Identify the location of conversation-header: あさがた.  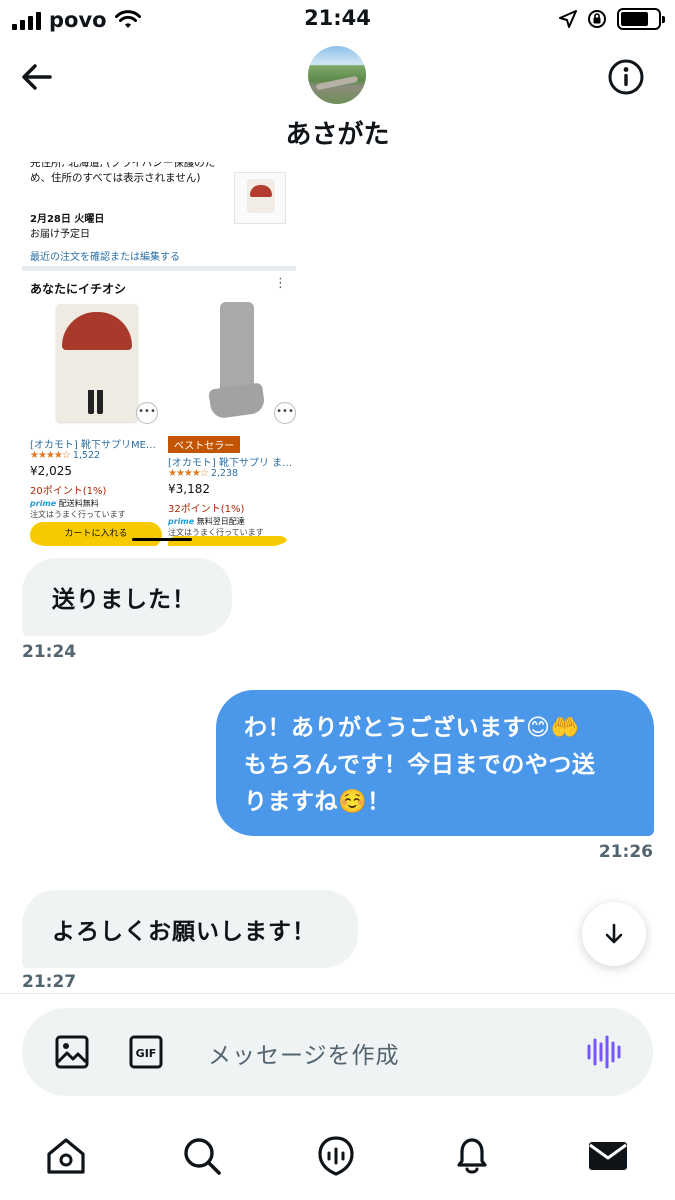
(337, 101).